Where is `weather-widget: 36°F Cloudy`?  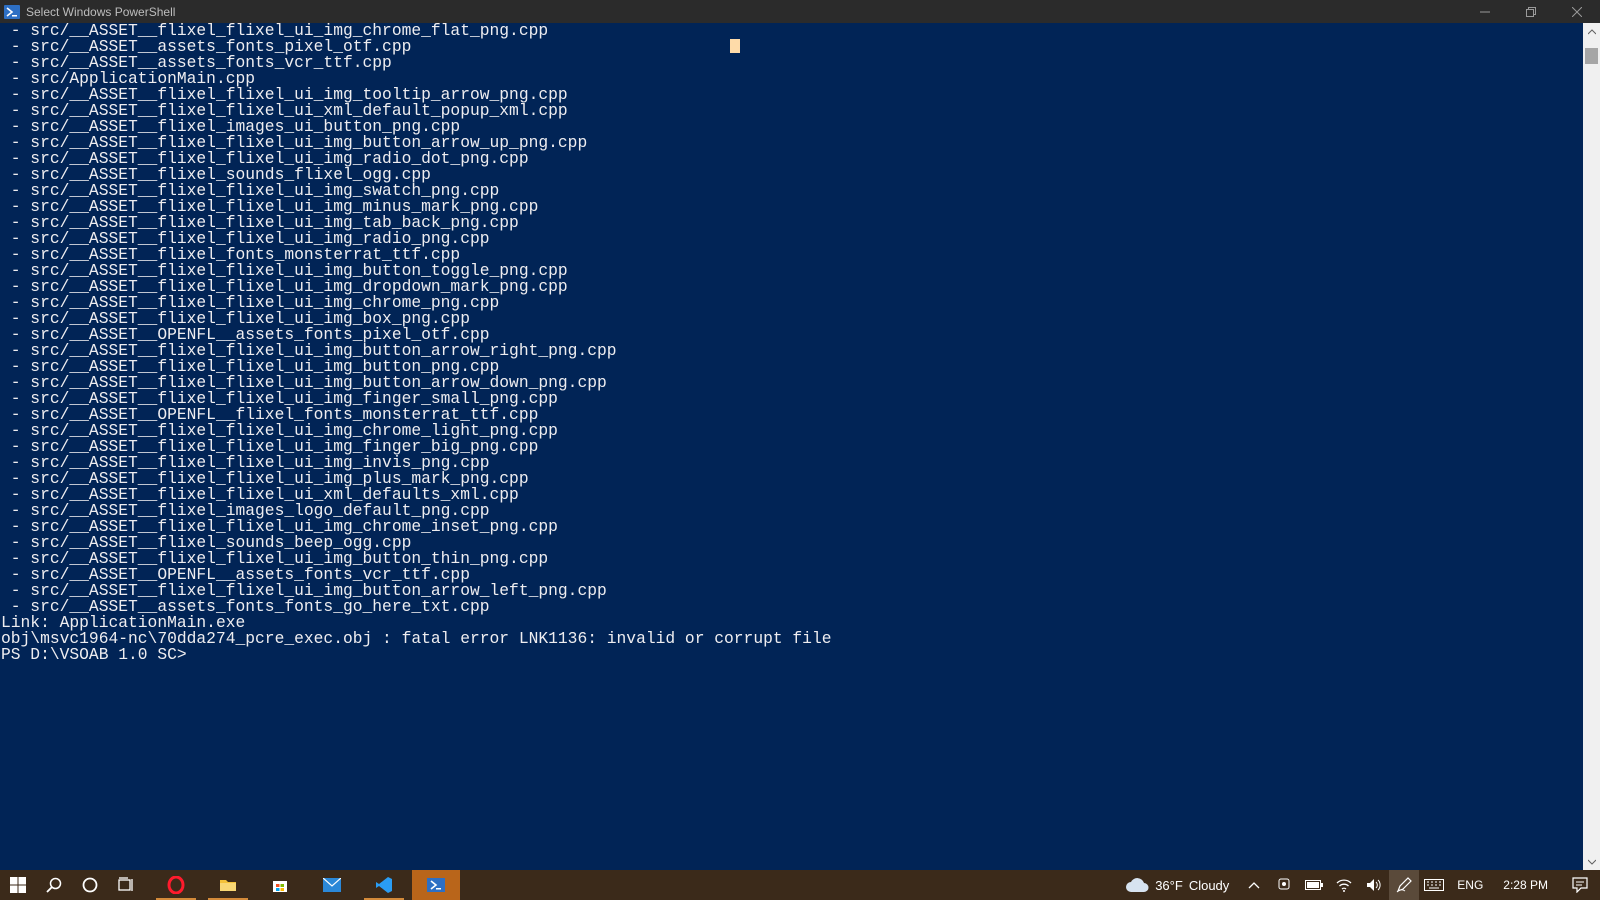
weather-widget: 36°F Cloudy is located at coordinates (1177, 885).